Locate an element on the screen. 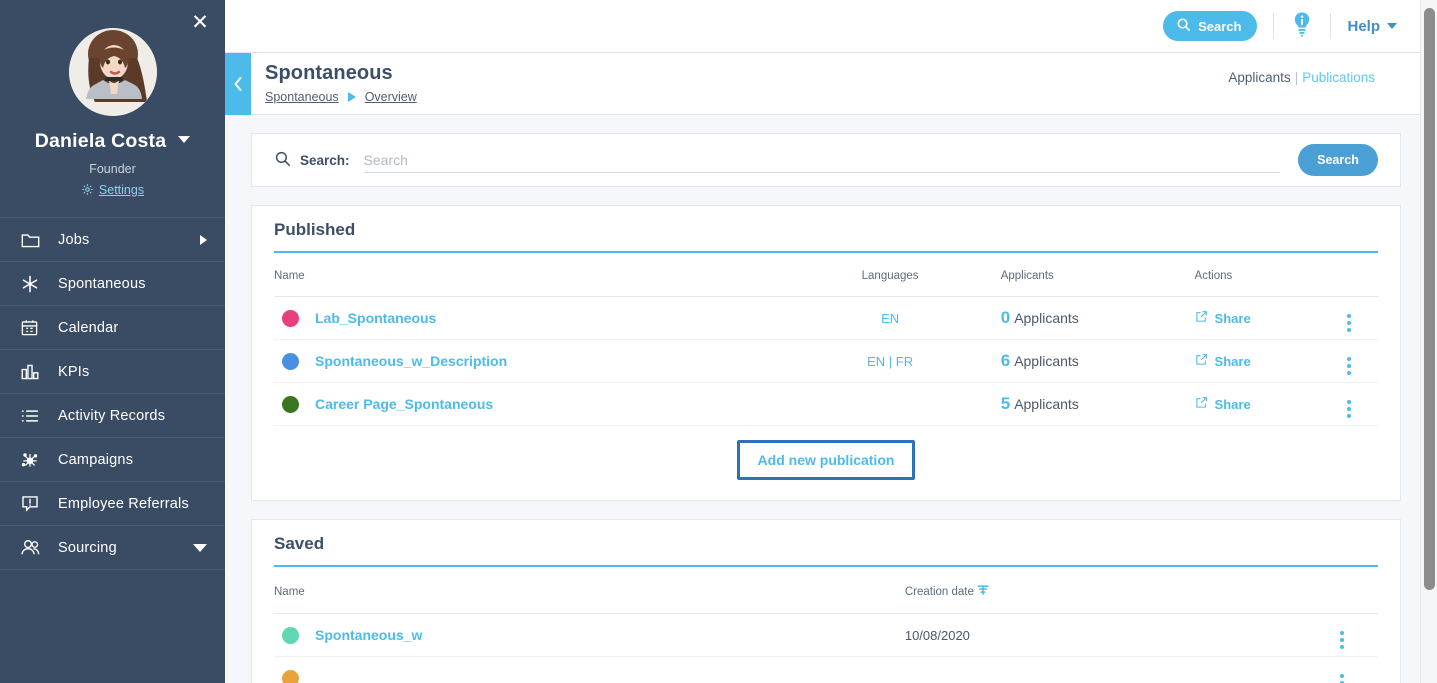  table-row: Lab_Spontaneous EN 0 Applicants Share is located at coordinates (826, 318).